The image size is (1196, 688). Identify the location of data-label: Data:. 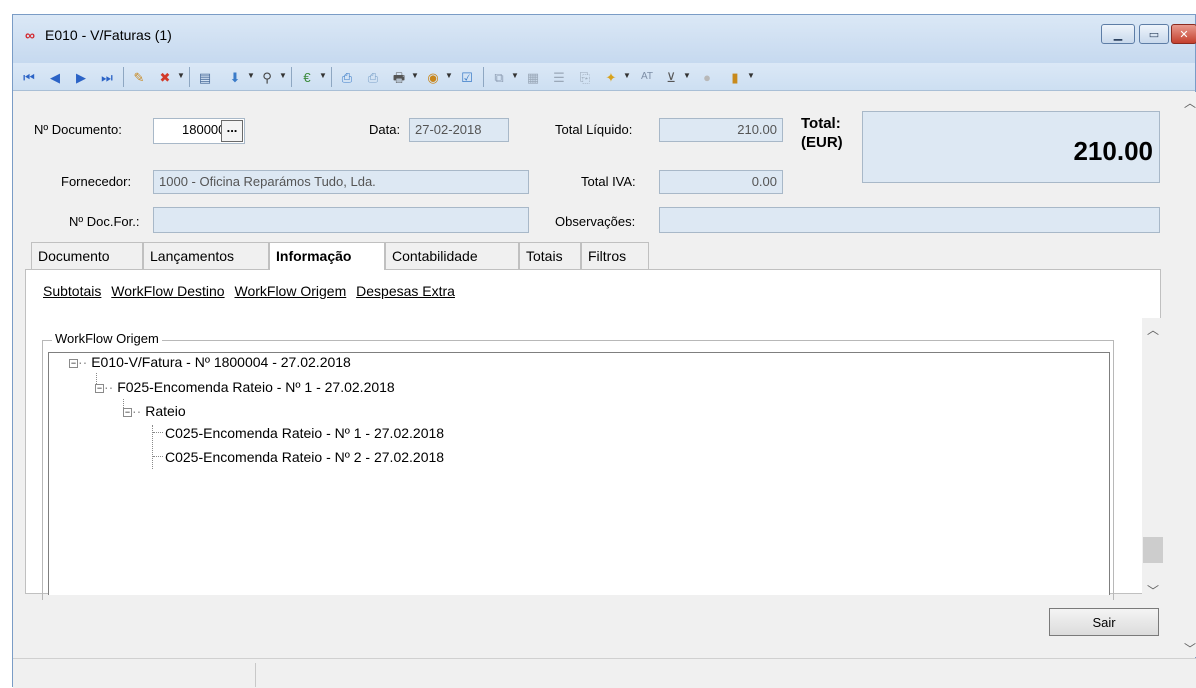
(385, 129).